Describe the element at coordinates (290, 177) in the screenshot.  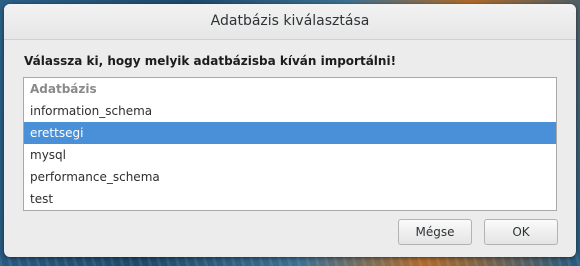
I see `list-item-performance-schema: performance_schema` at that location.